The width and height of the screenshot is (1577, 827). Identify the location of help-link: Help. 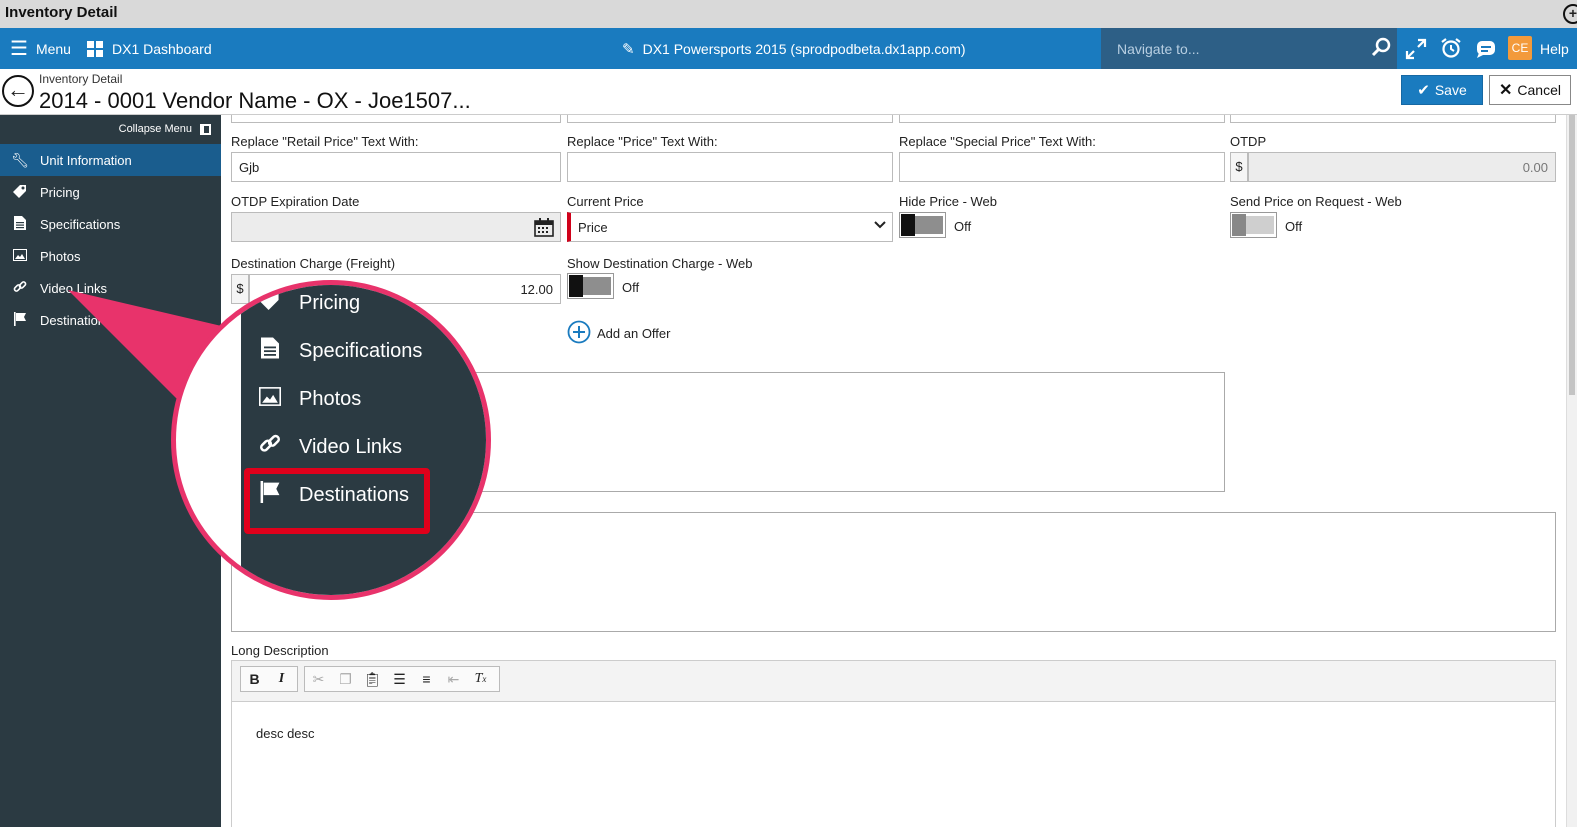
(1554, 48).